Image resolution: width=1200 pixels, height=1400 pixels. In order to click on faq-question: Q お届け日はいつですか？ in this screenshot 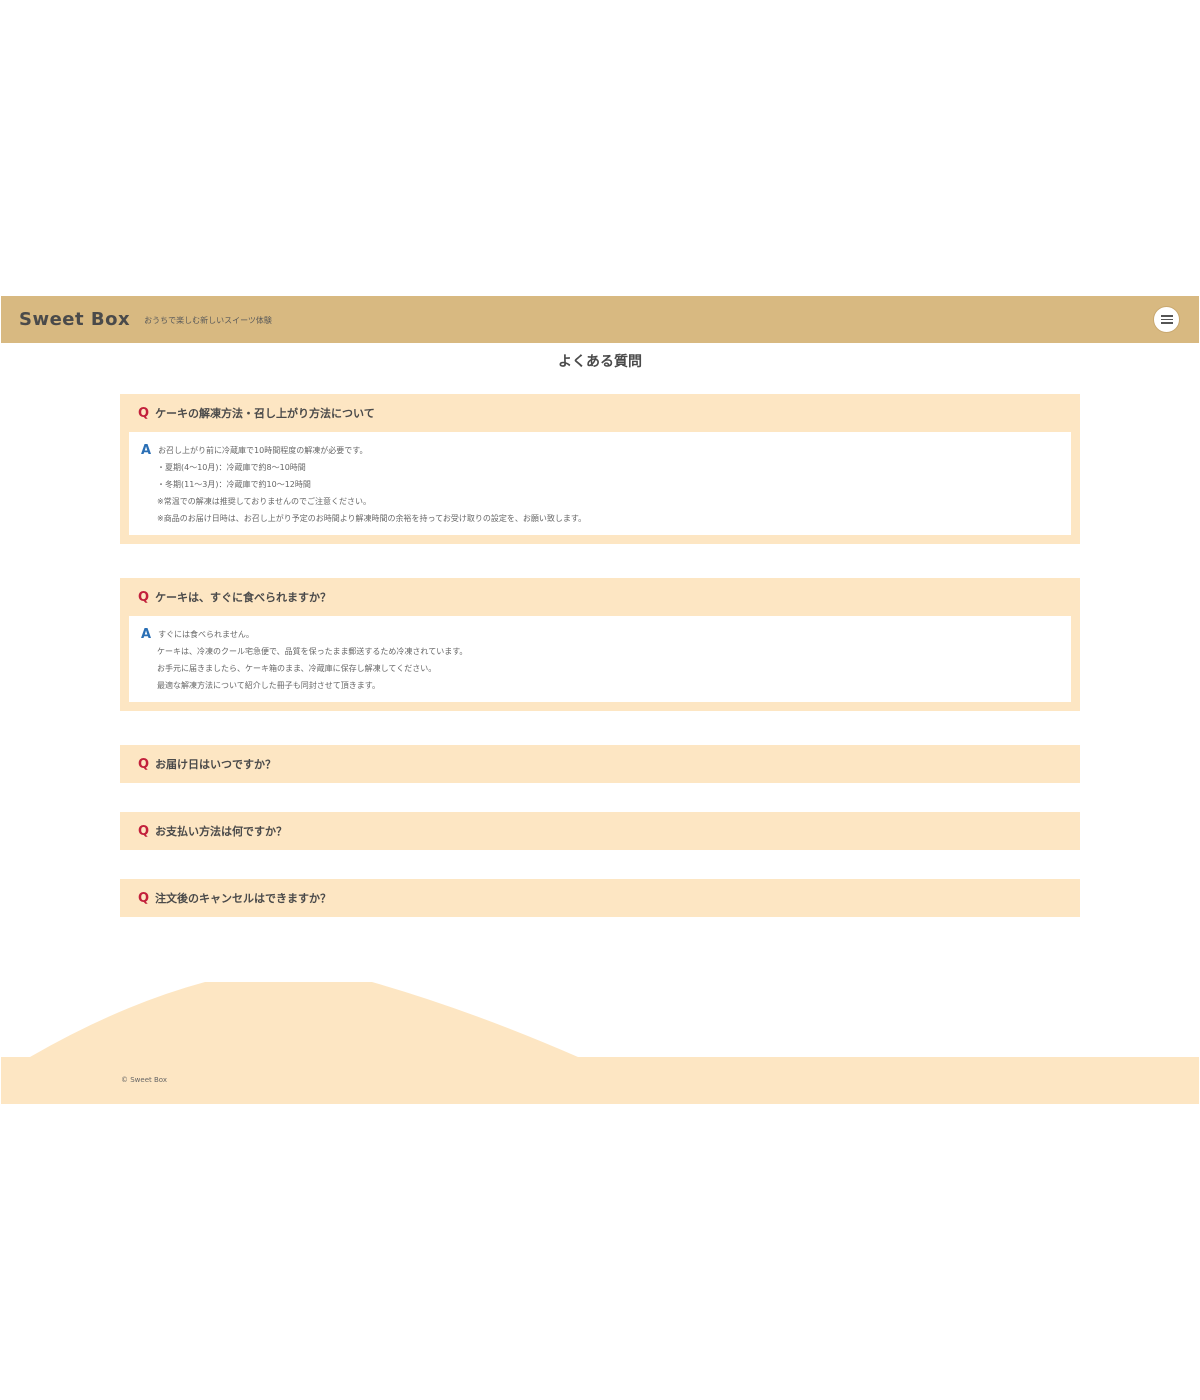, I will do `click(600, 764)`.